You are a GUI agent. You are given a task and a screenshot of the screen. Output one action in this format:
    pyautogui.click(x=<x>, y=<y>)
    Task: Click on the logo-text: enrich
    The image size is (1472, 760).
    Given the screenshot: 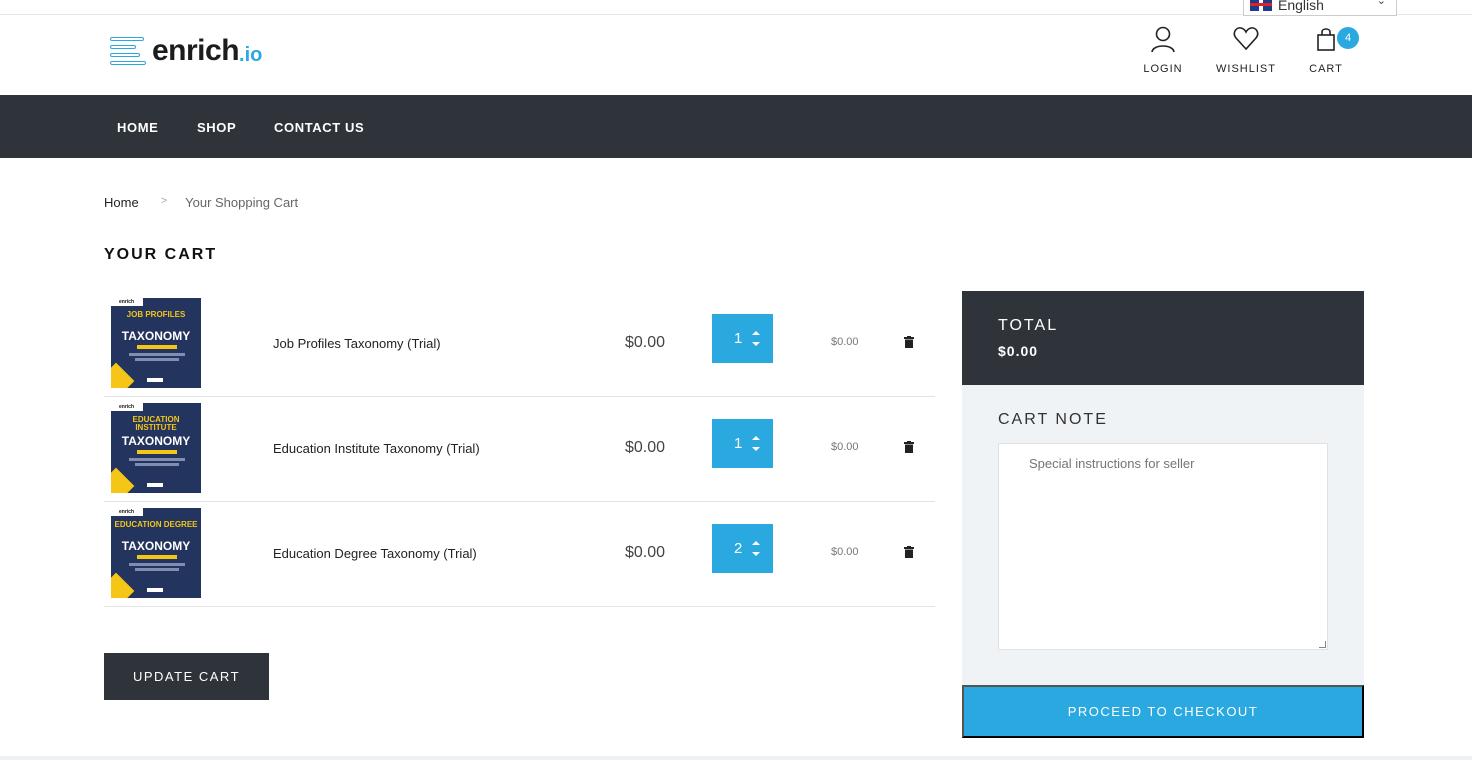 What is the action you would take?
    pyautogui.click(x=196, y=50)
    